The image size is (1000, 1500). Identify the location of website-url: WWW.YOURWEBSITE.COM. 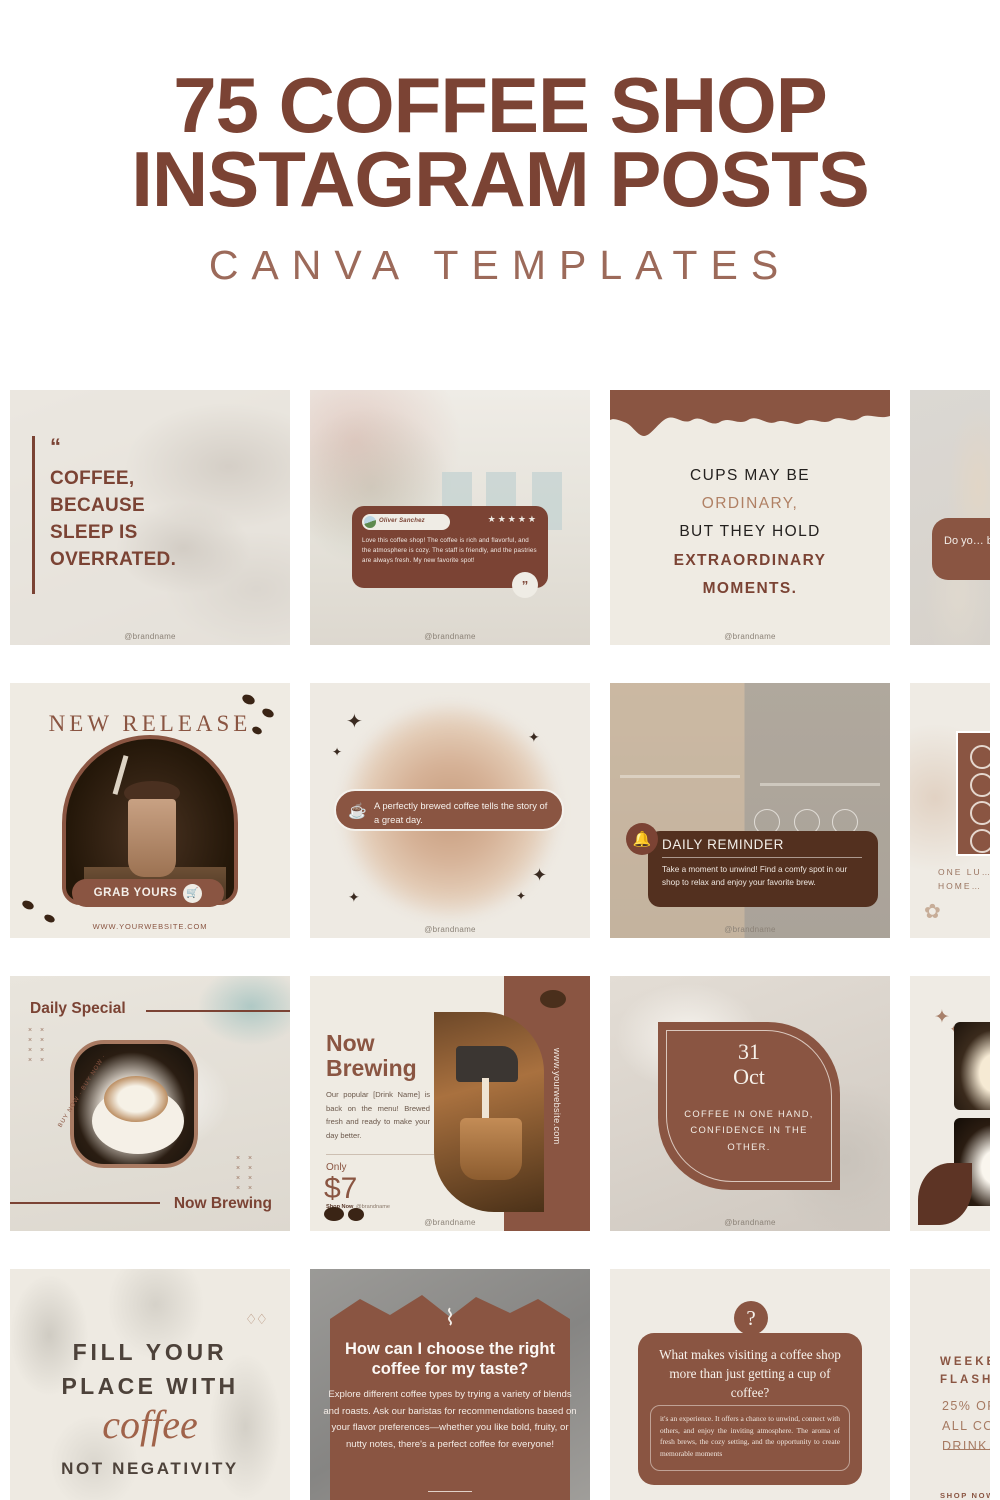
(150, 926).